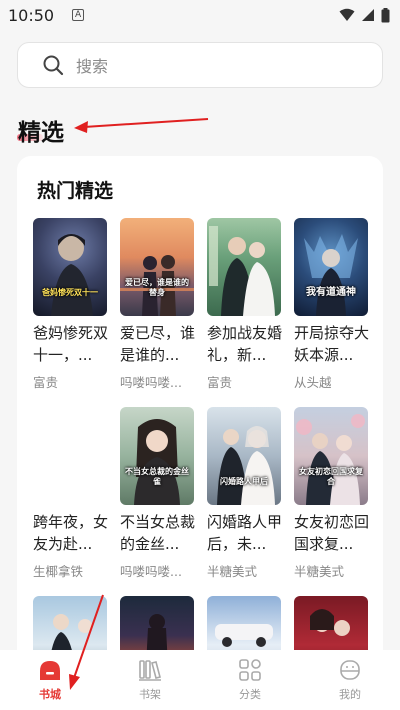 Image resolution: width=400 pixels, height=710 pixels. Describe the element at coordinates (31, 15) in the screenshot. I see `status-time: 10:50` at that location.